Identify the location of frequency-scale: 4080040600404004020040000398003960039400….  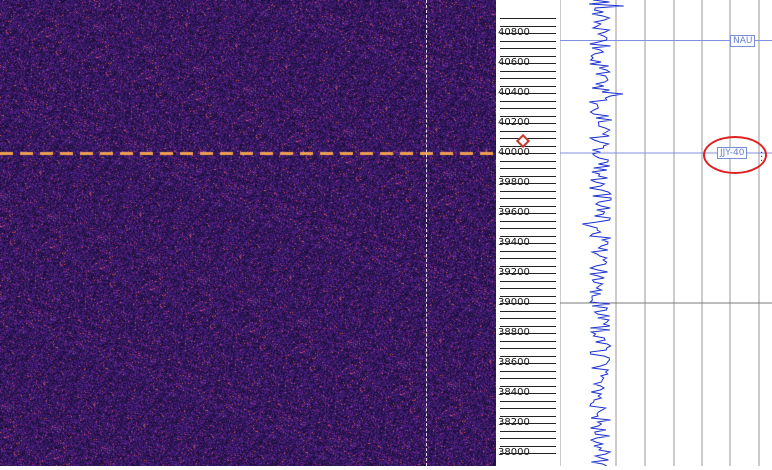
(528, 233).